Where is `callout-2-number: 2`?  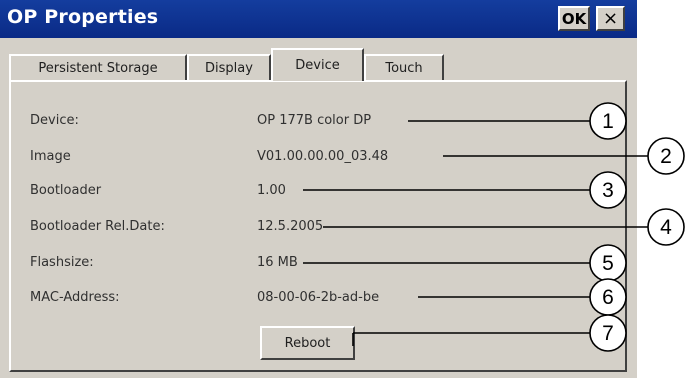 callout-2-number: 2 is located at coordinates (666, 156).